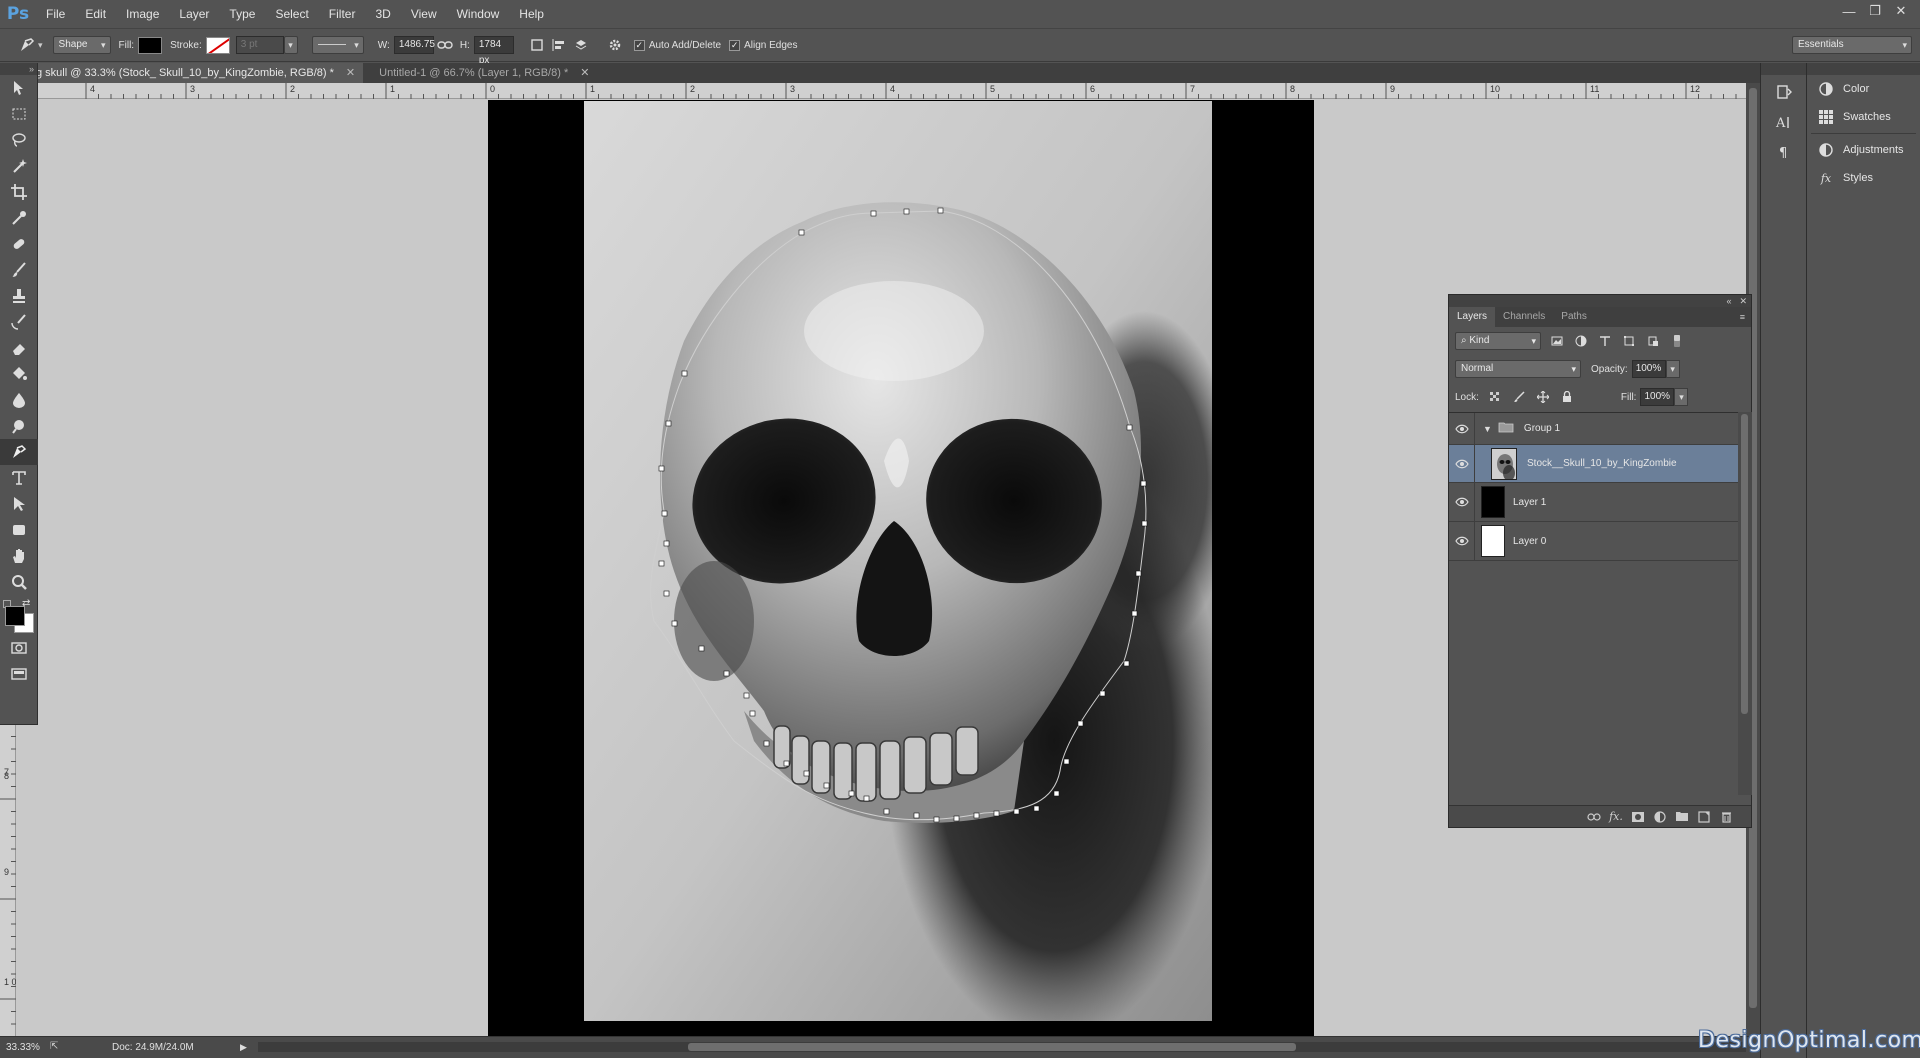  What do you see at coordinates (1567, 397) in the screenshot?
I see `lock-all-icon` at bounding box center [1567, 397].